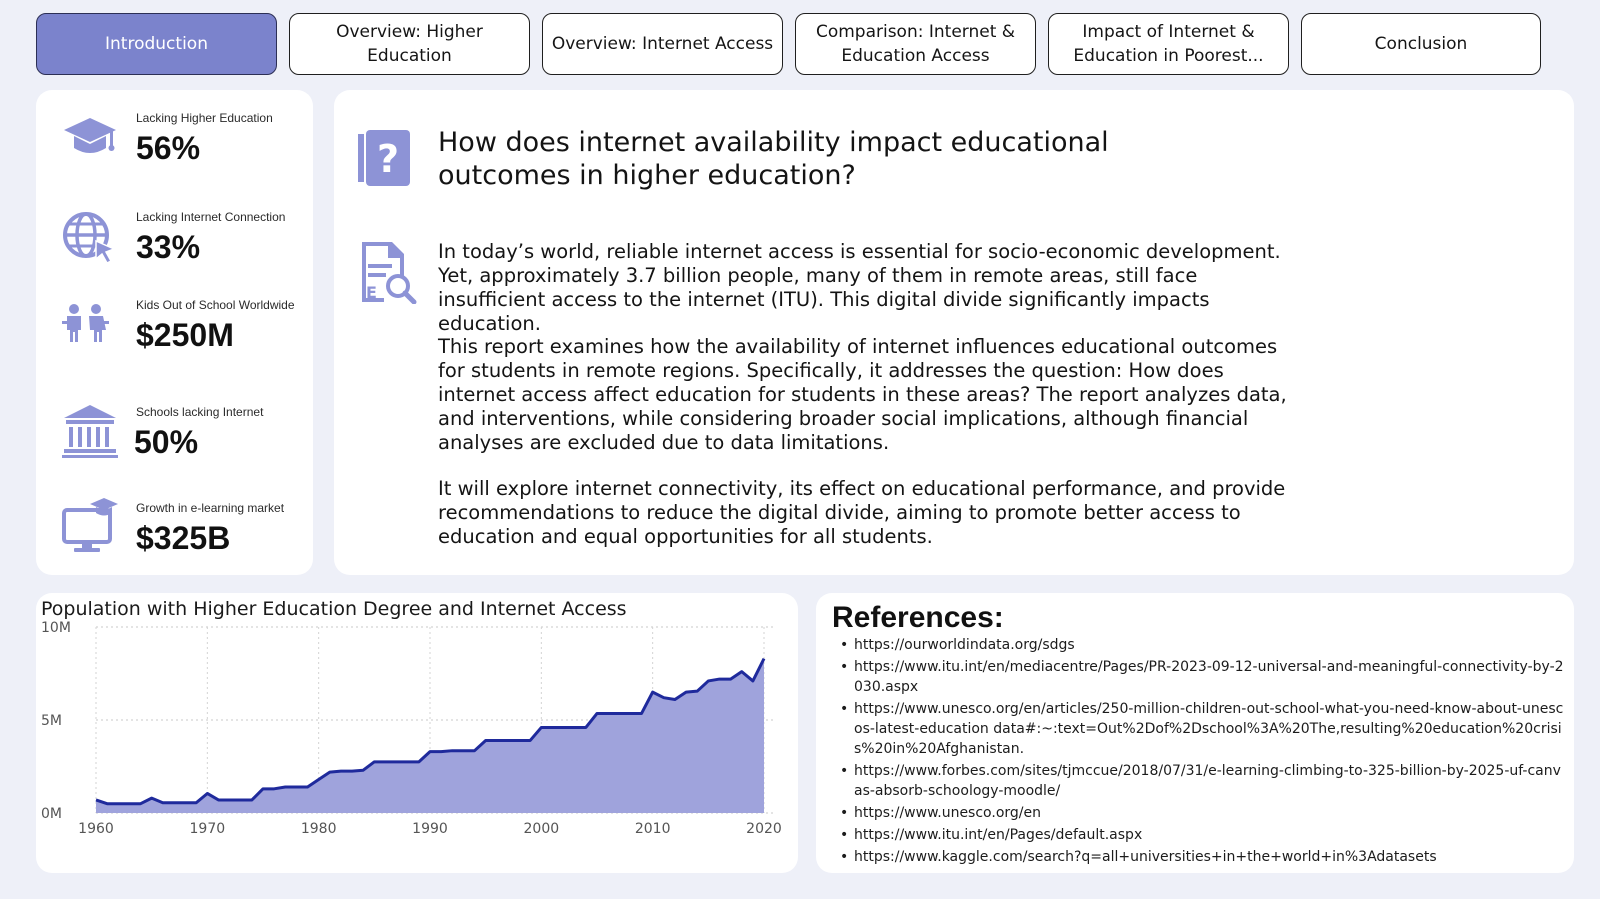 This screenshot has height=899, width=1600. What do you see at coordinates (168, 247) in the screenshot?
I see `kpi-value: 33%` at bounding box center [168, 247].